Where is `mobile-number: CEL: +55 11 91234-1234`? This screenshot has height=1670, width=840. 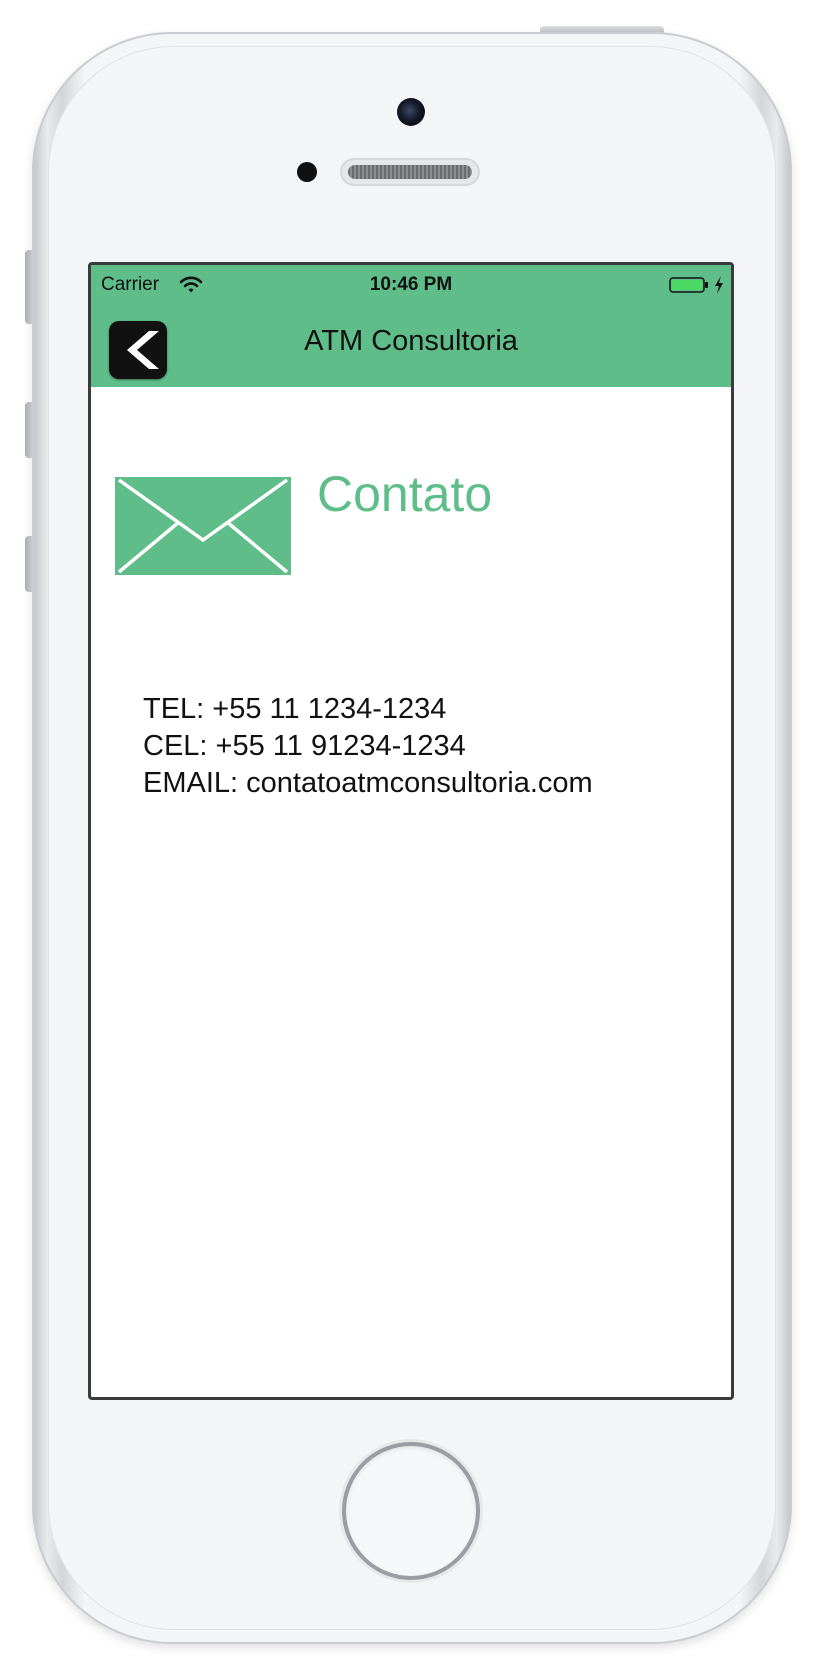 mobile-number: CEL: +55 11 91234-1234 is located at coordinates (304, 746).